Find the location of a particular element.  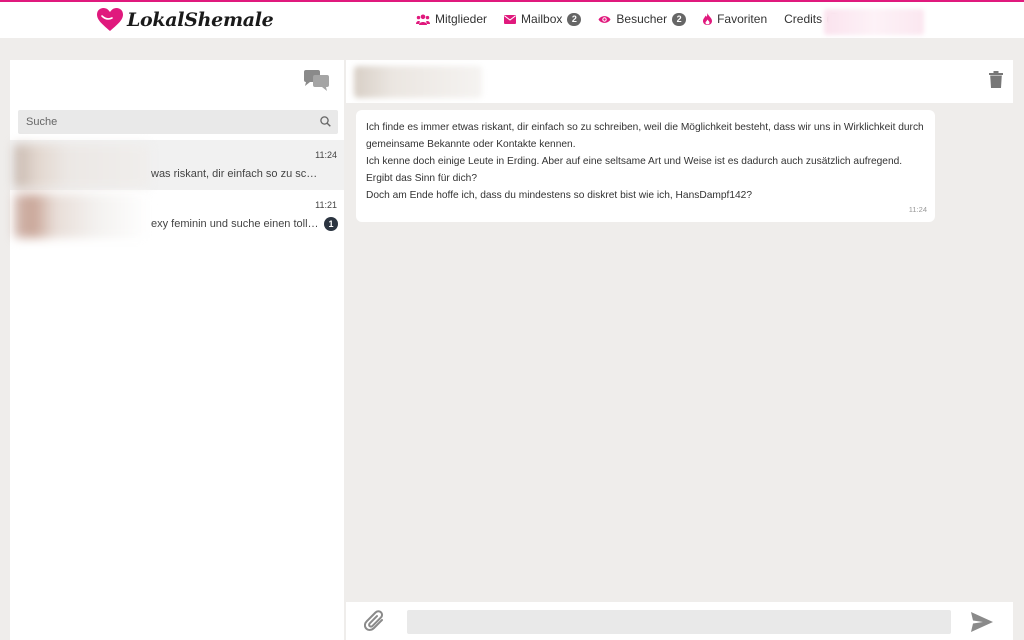

message-input is located at coordinates (679, 622).